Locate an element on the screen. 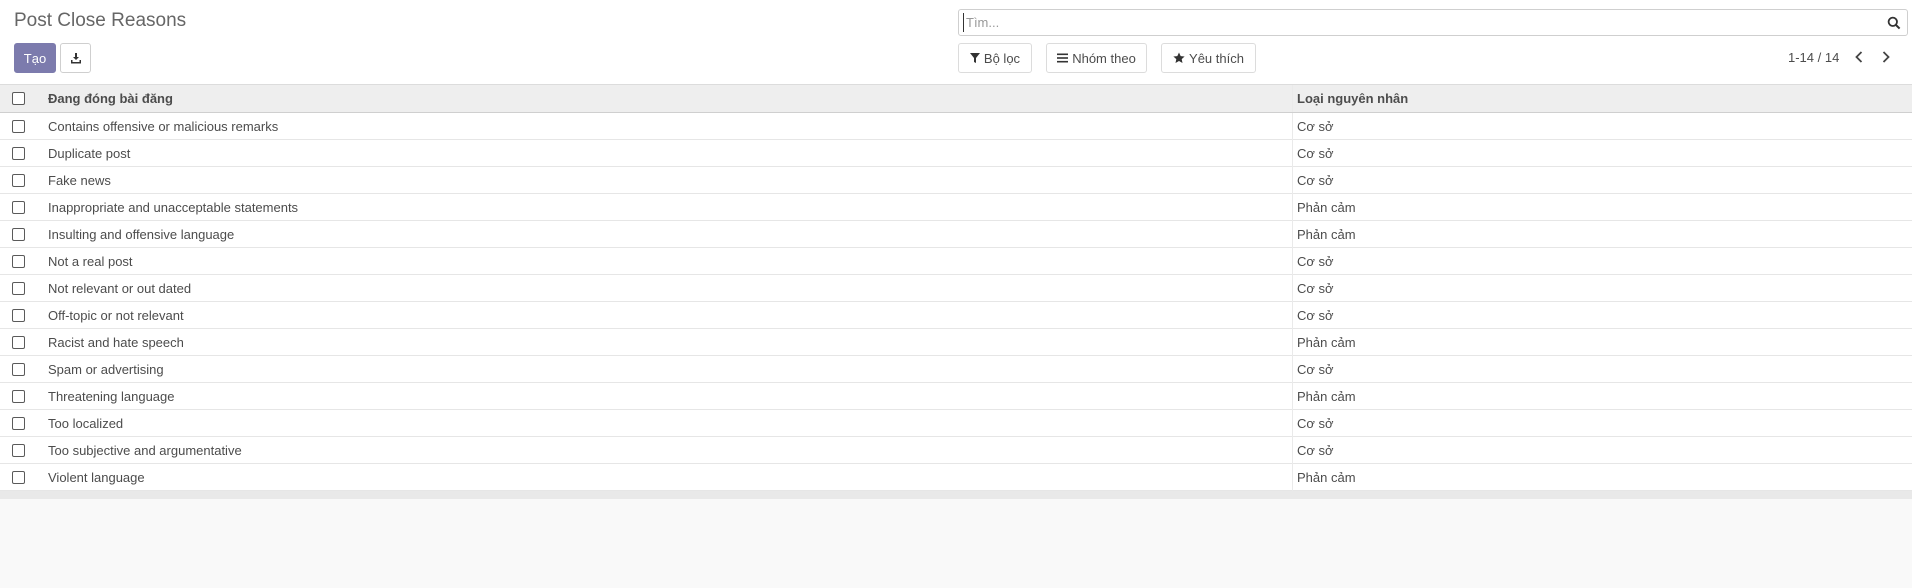 Image resolution: width=1912 pixels, height=588 pixels. table-header-row: Đang đóng bài đăng Loại nguyên nhân is located at coordinates (956, 98).